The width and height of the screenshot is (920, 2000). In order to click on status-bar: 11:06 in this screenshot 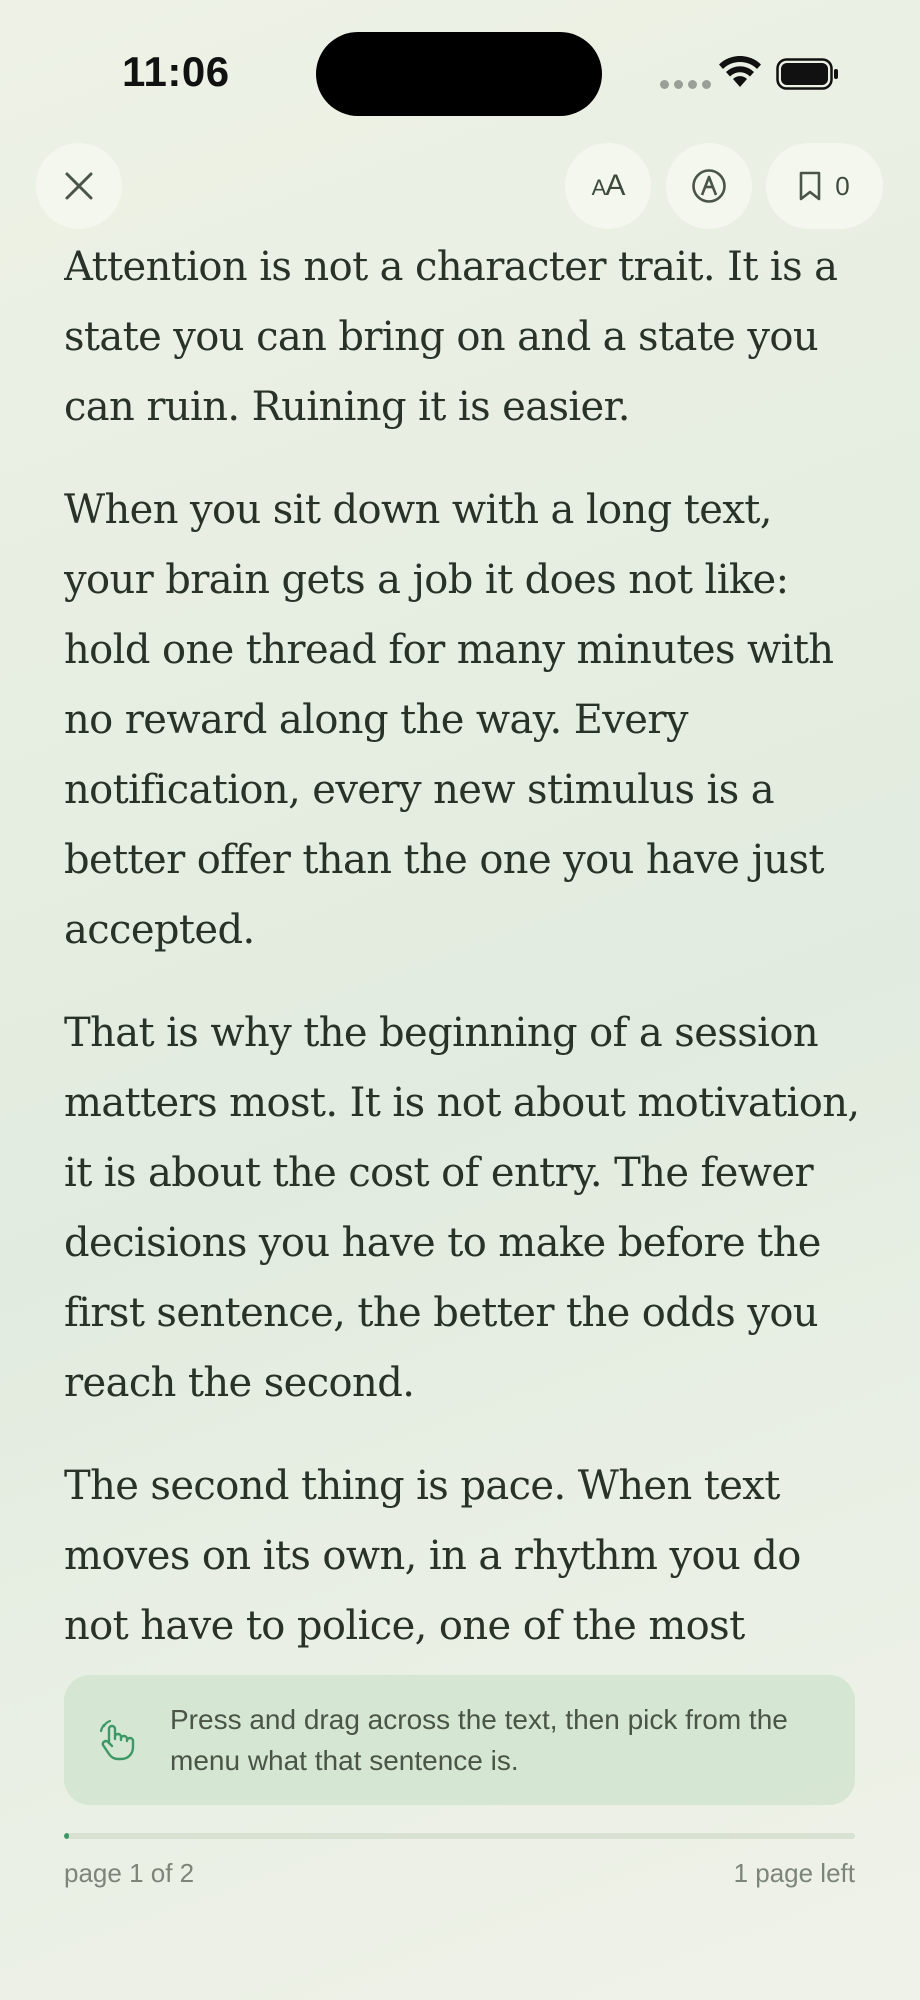, I will do `click(460, 75)`.